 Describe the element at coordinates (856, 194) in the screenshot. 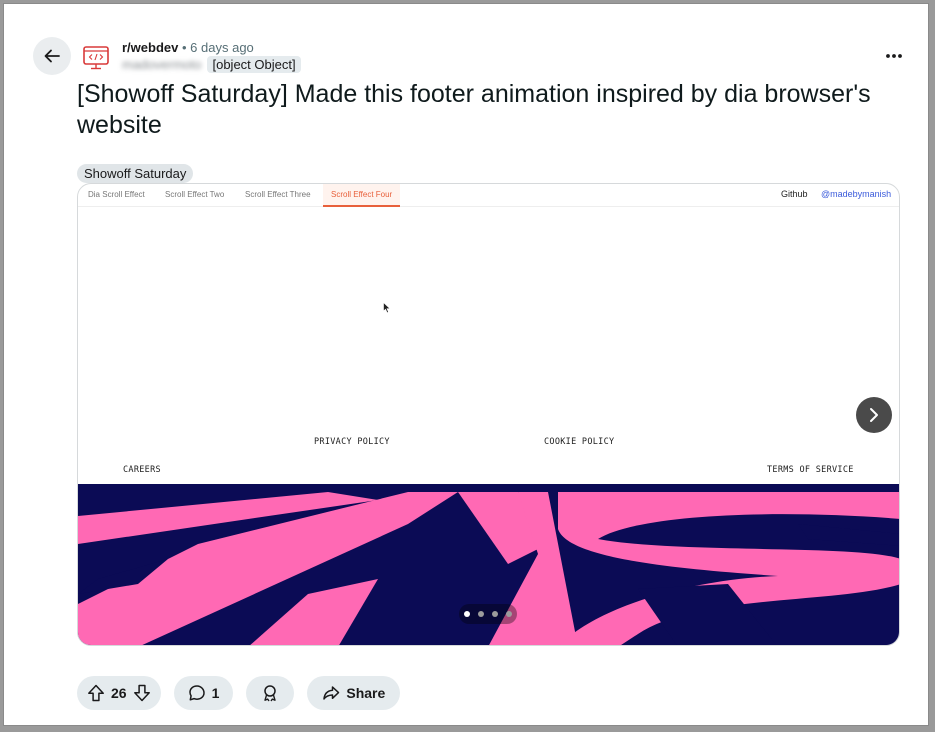

I see `embedded-handle-link: @madebymanish` at that location.